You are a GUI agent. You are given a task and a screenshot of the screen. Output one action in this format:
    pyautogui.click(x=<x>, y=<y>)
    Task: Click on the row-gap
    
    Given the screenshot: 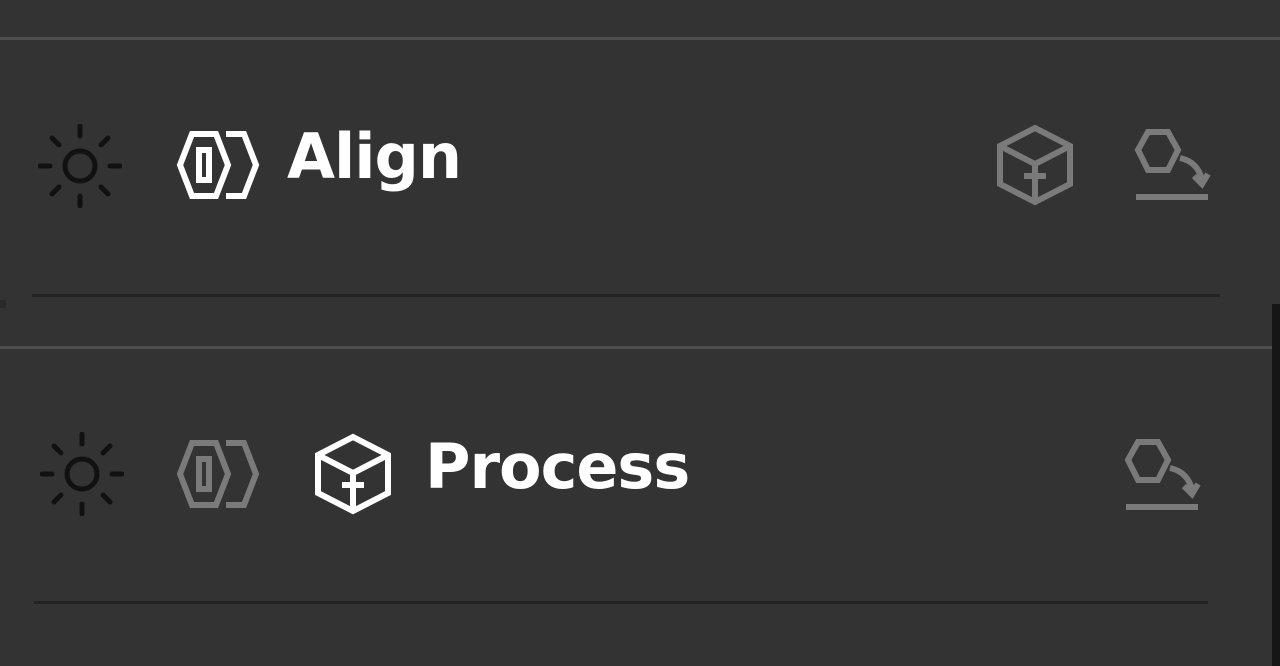 What is the action you would take?
    pyautogui.click(x=3, y=304)
    